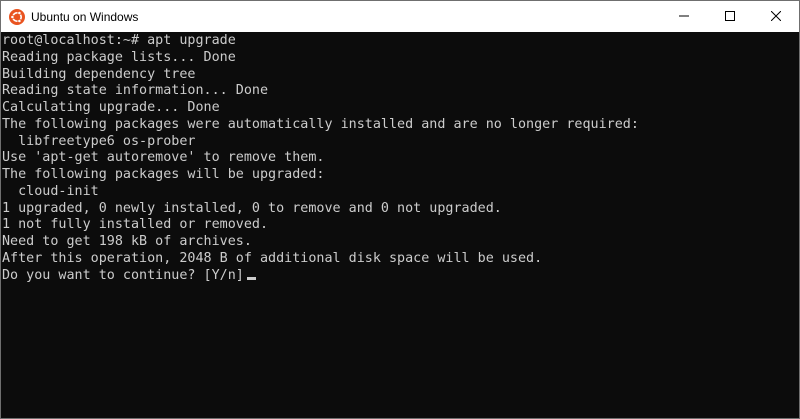 The width and height of the screenshot is (800, 419). What do you see at coordinates (17, 16) in the screenshot?
I see `ubuntu-logo-icon` at bounding box center [17, 16].